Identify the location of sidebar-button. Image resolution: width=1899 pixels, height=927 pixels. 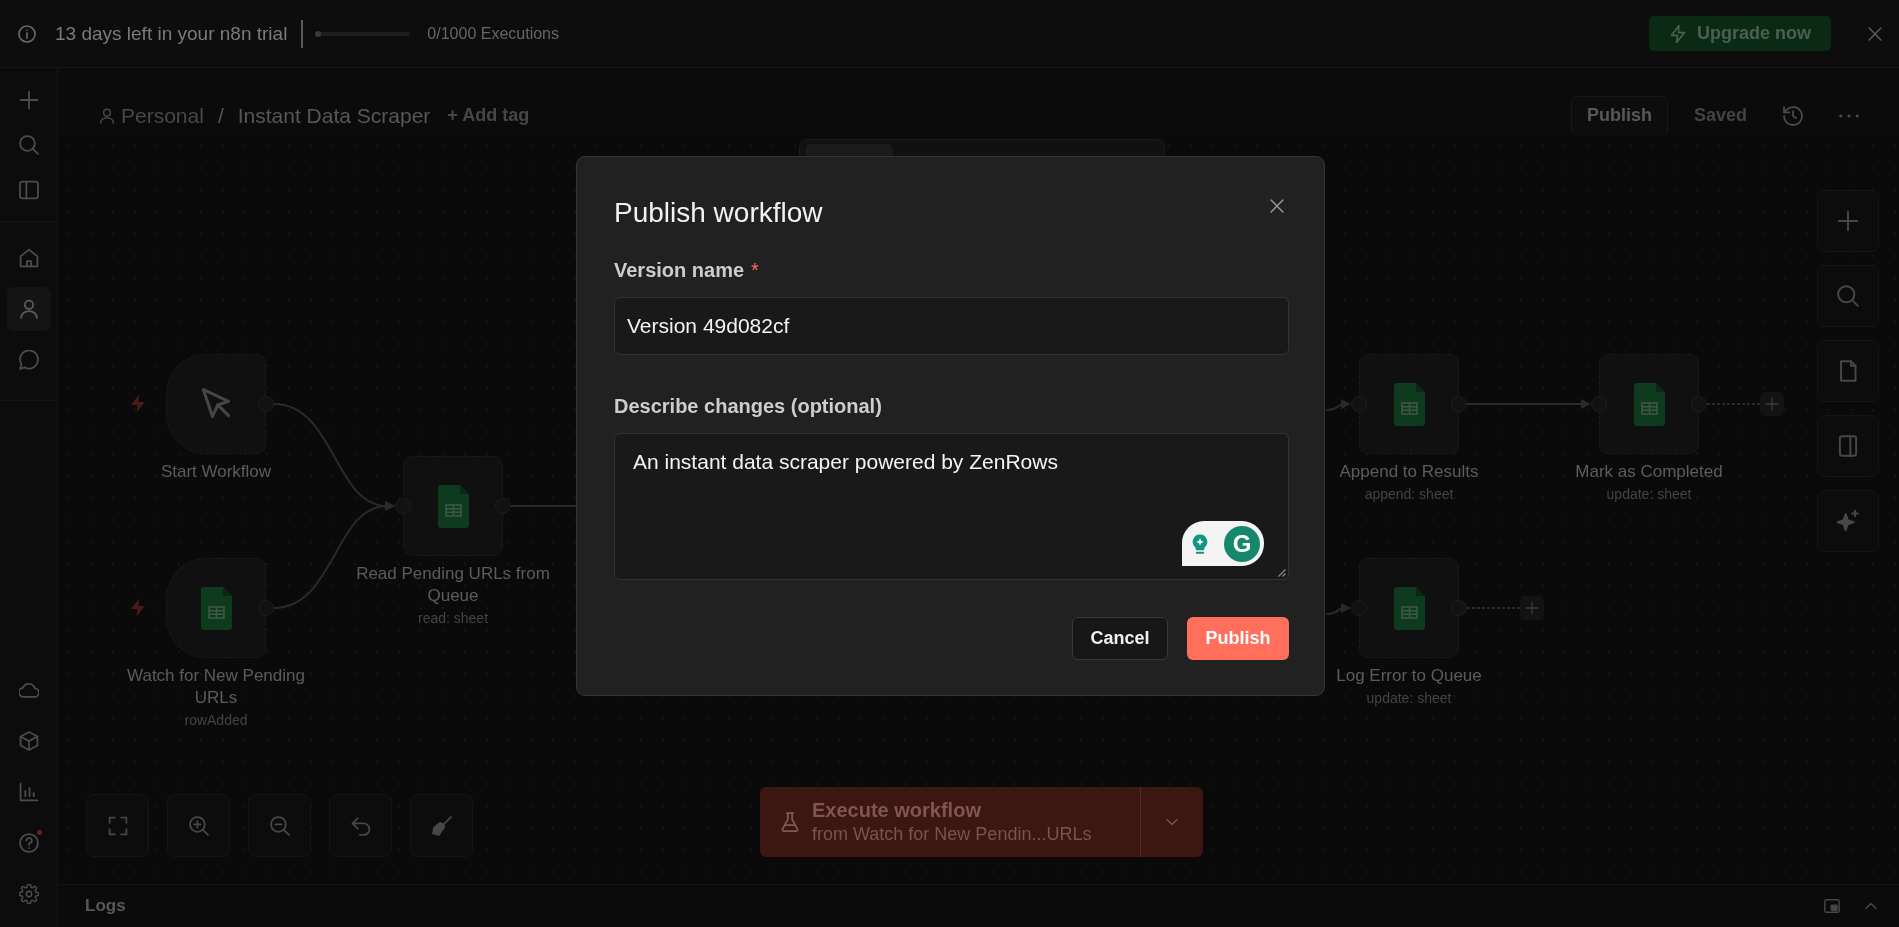
(28, 309).